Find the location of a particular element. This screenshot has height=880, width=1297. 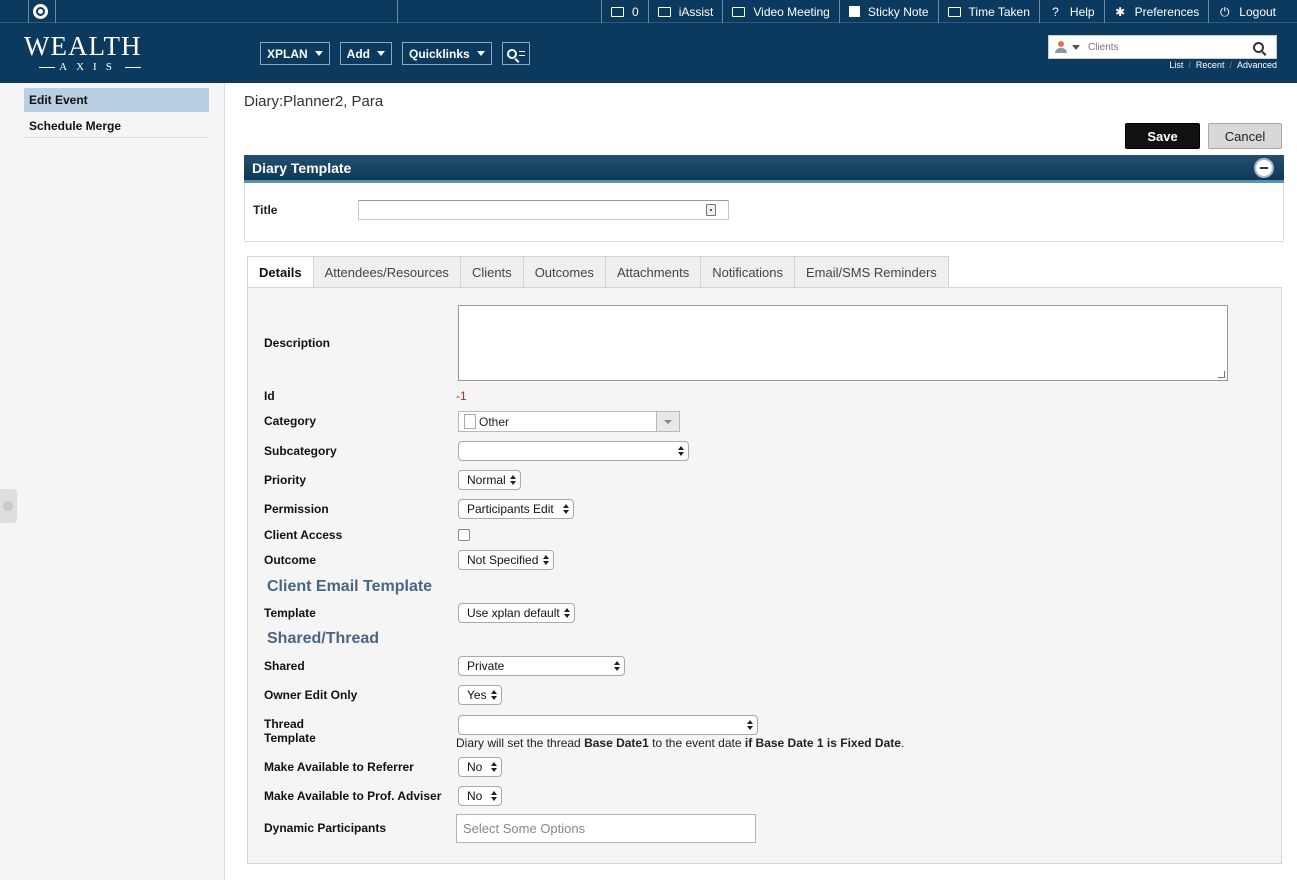

client-search-input is located at coordinates (1170, 47).